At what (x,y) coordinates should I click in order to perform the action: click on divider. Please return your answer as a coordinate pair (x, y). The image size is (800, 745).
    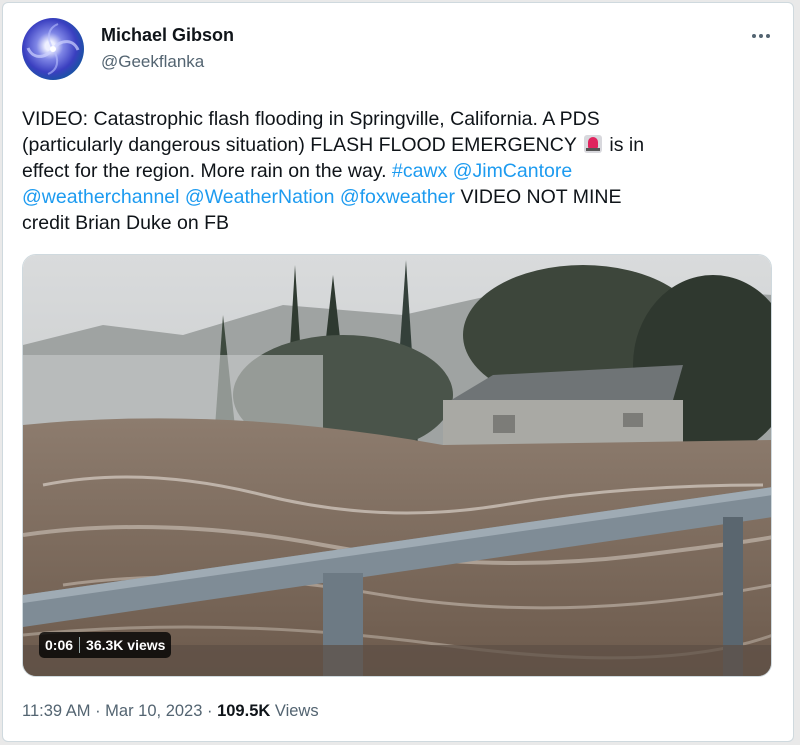
    Looking at the image, I should click on (80, 645).